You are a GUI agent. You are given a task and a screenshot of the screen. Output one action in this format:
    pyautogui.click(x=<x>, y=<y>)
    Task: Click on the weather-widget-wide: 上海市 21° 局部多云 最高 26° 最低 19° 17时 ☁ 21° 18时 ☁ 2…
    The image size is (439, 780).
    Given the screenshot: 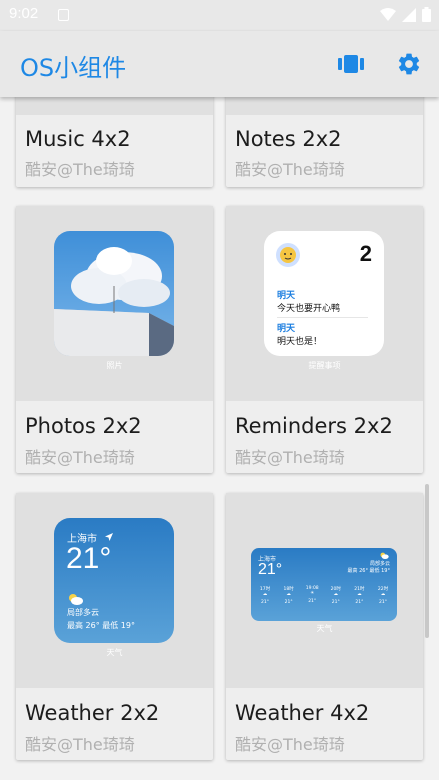 What is the action you would take?
    pyautogui.click(x=324, y=584)
    